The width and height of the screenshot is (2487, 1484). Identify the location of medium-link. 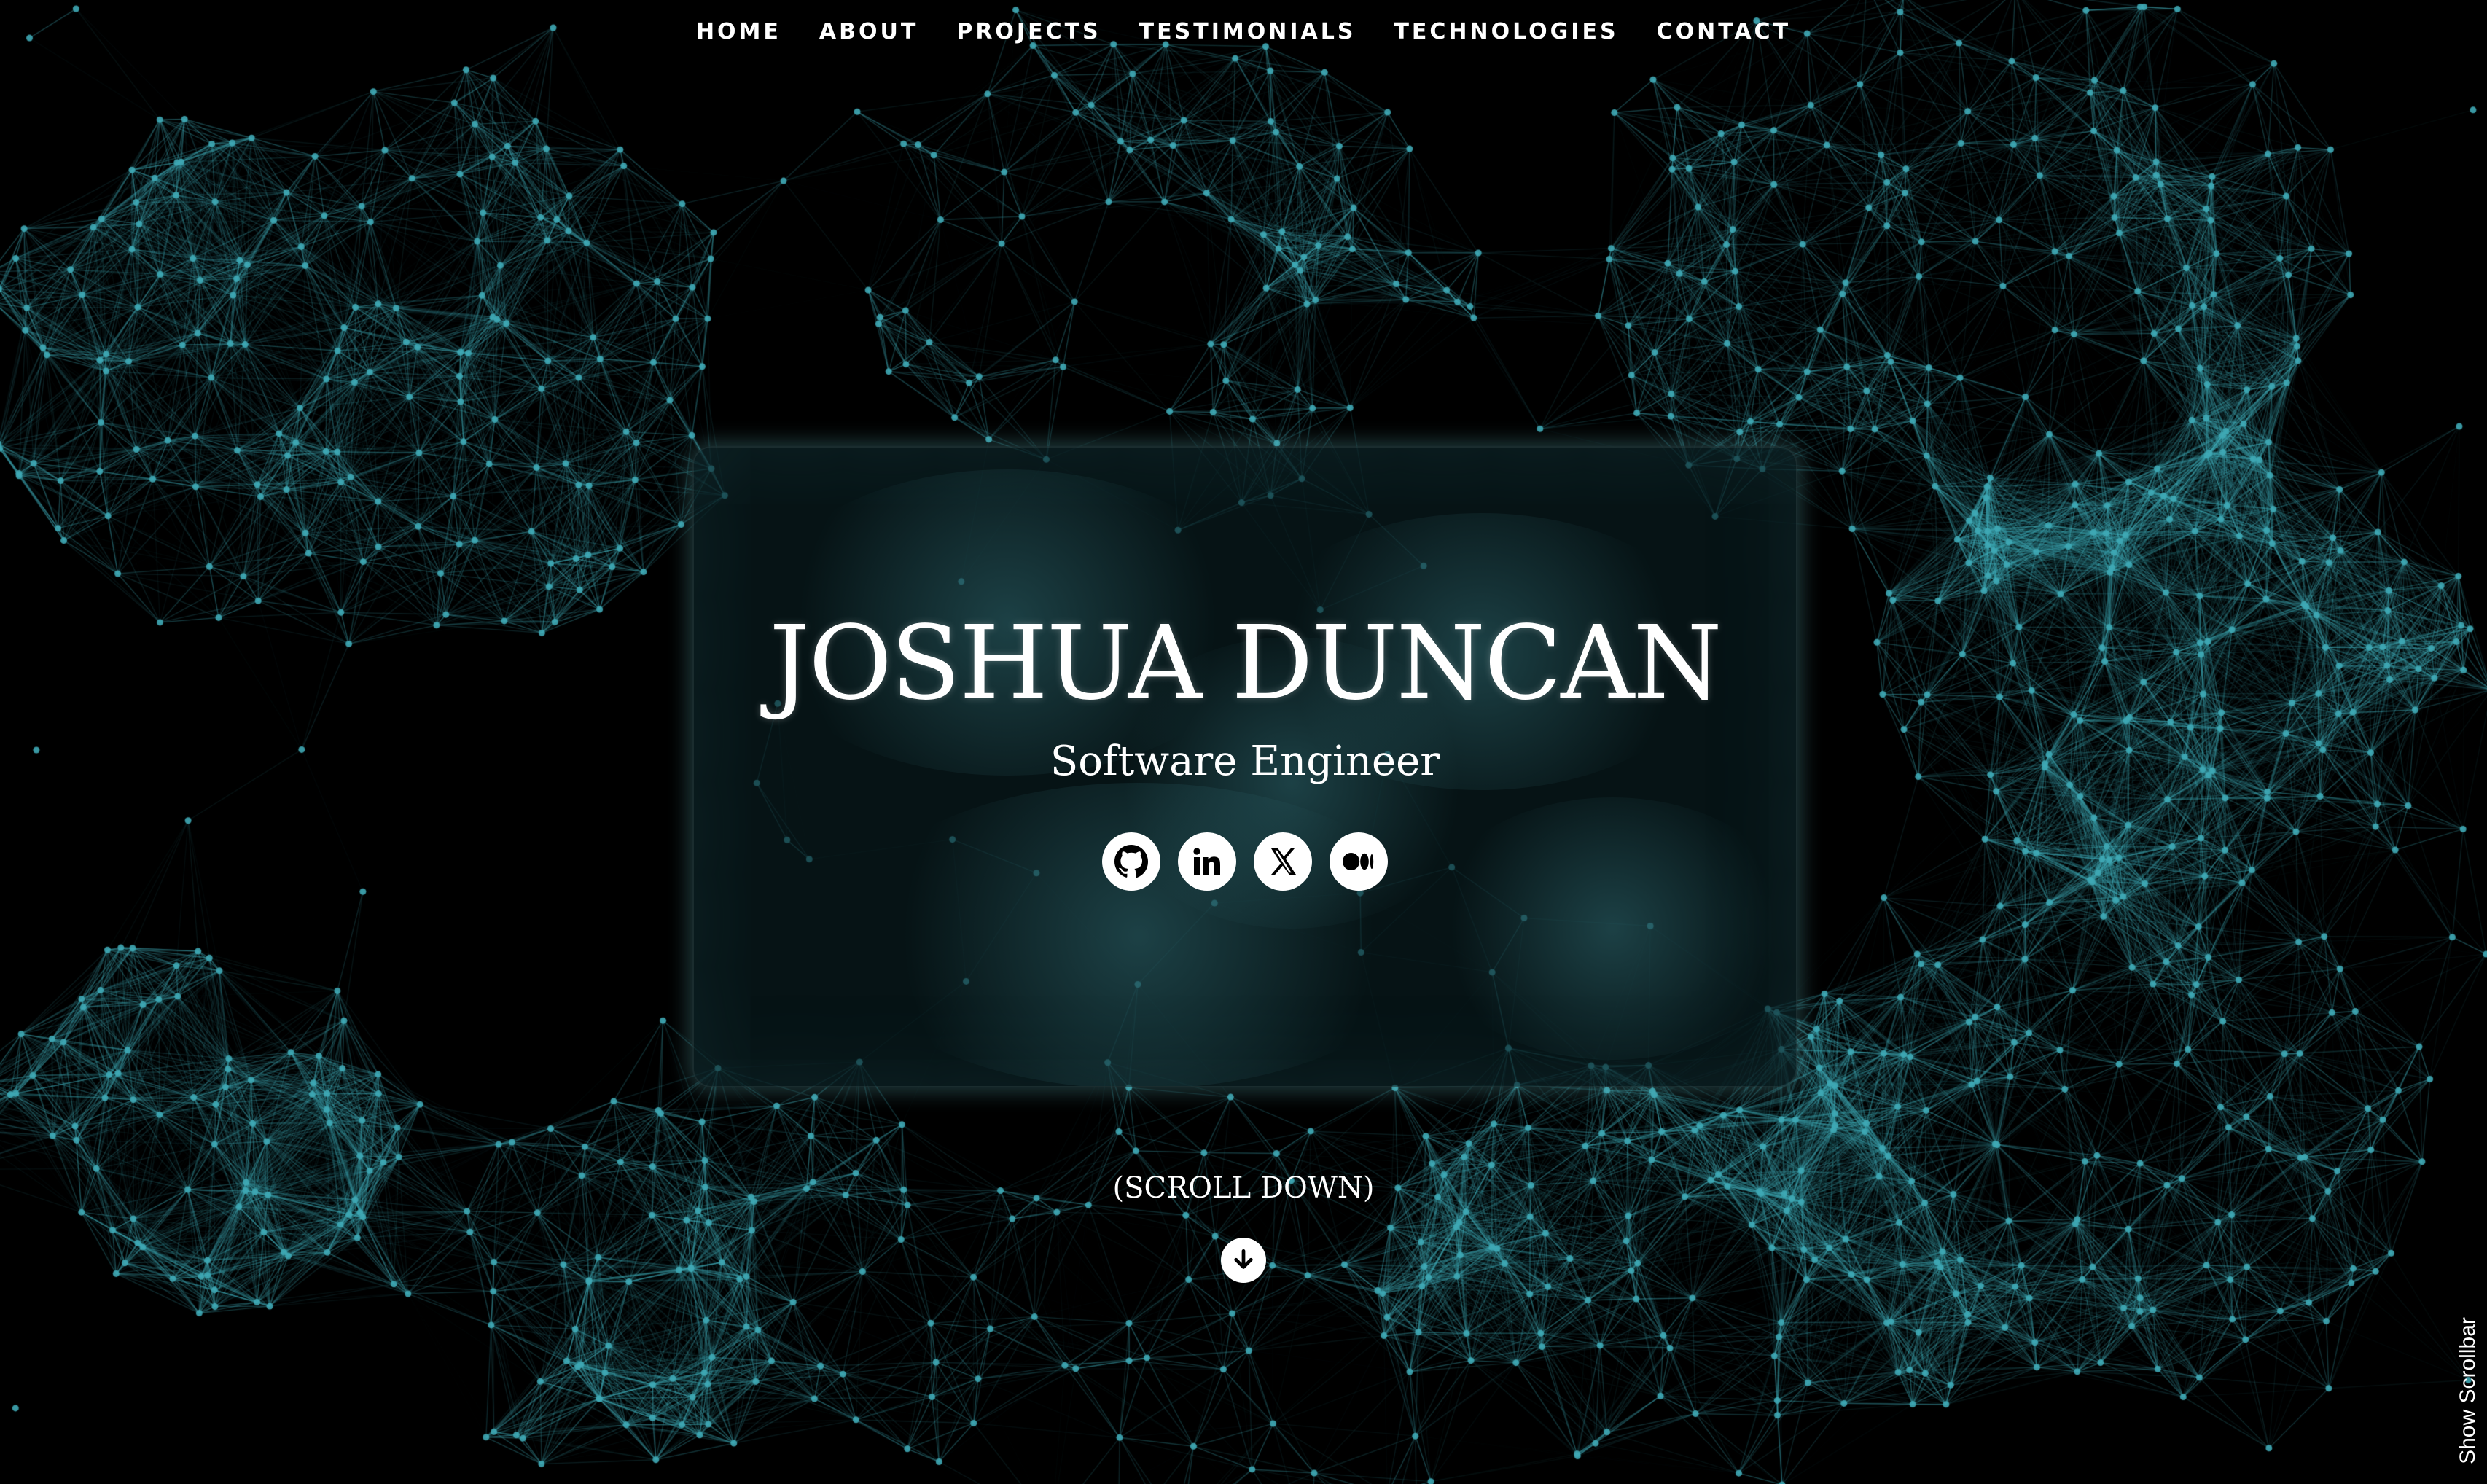
(1359, 861).